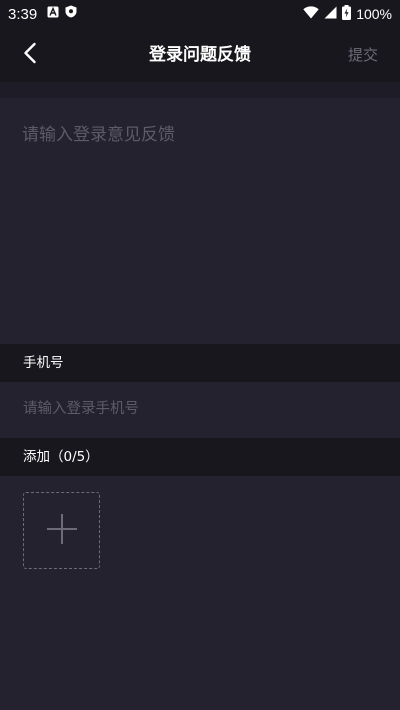 The height and width of the screenshot is (710, 400). What do you see at coordinates (53, 14) in the screenshot?
I see `app-a-icon` at bounding box center [53, 14].